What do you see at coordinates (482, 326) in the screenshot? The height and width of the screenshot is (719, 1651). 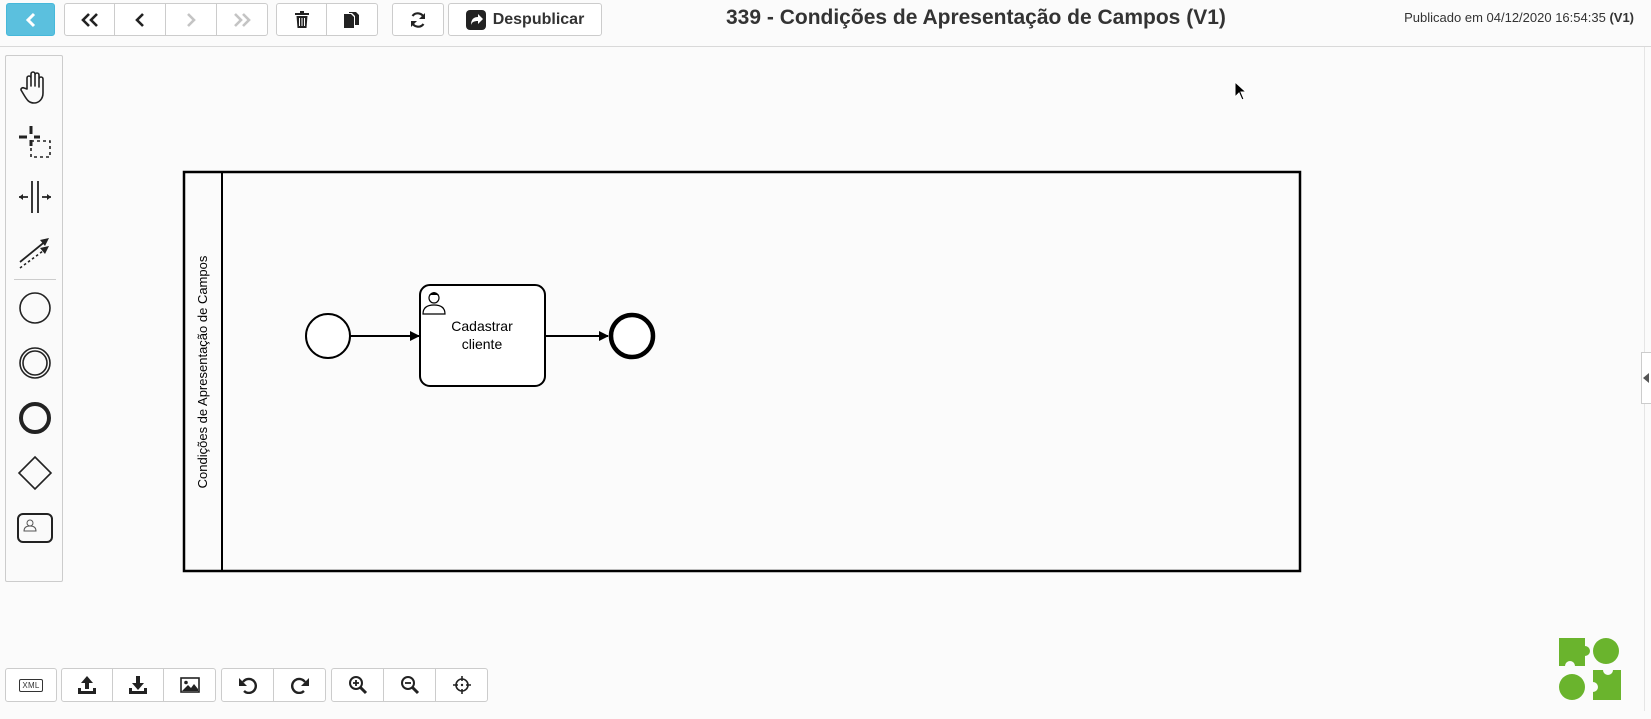 I see `task-label-line1: Cadastrar` at bounding box center [482, 326].